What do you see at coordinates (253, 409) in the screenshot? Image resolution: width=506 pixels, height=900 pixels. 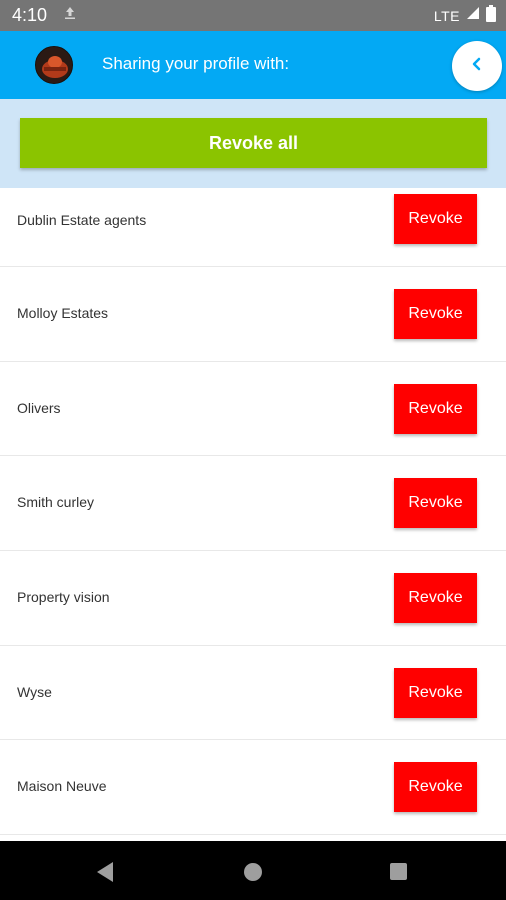 I see `list-item: Olivers Revoke` at bounding box center [253, 409].